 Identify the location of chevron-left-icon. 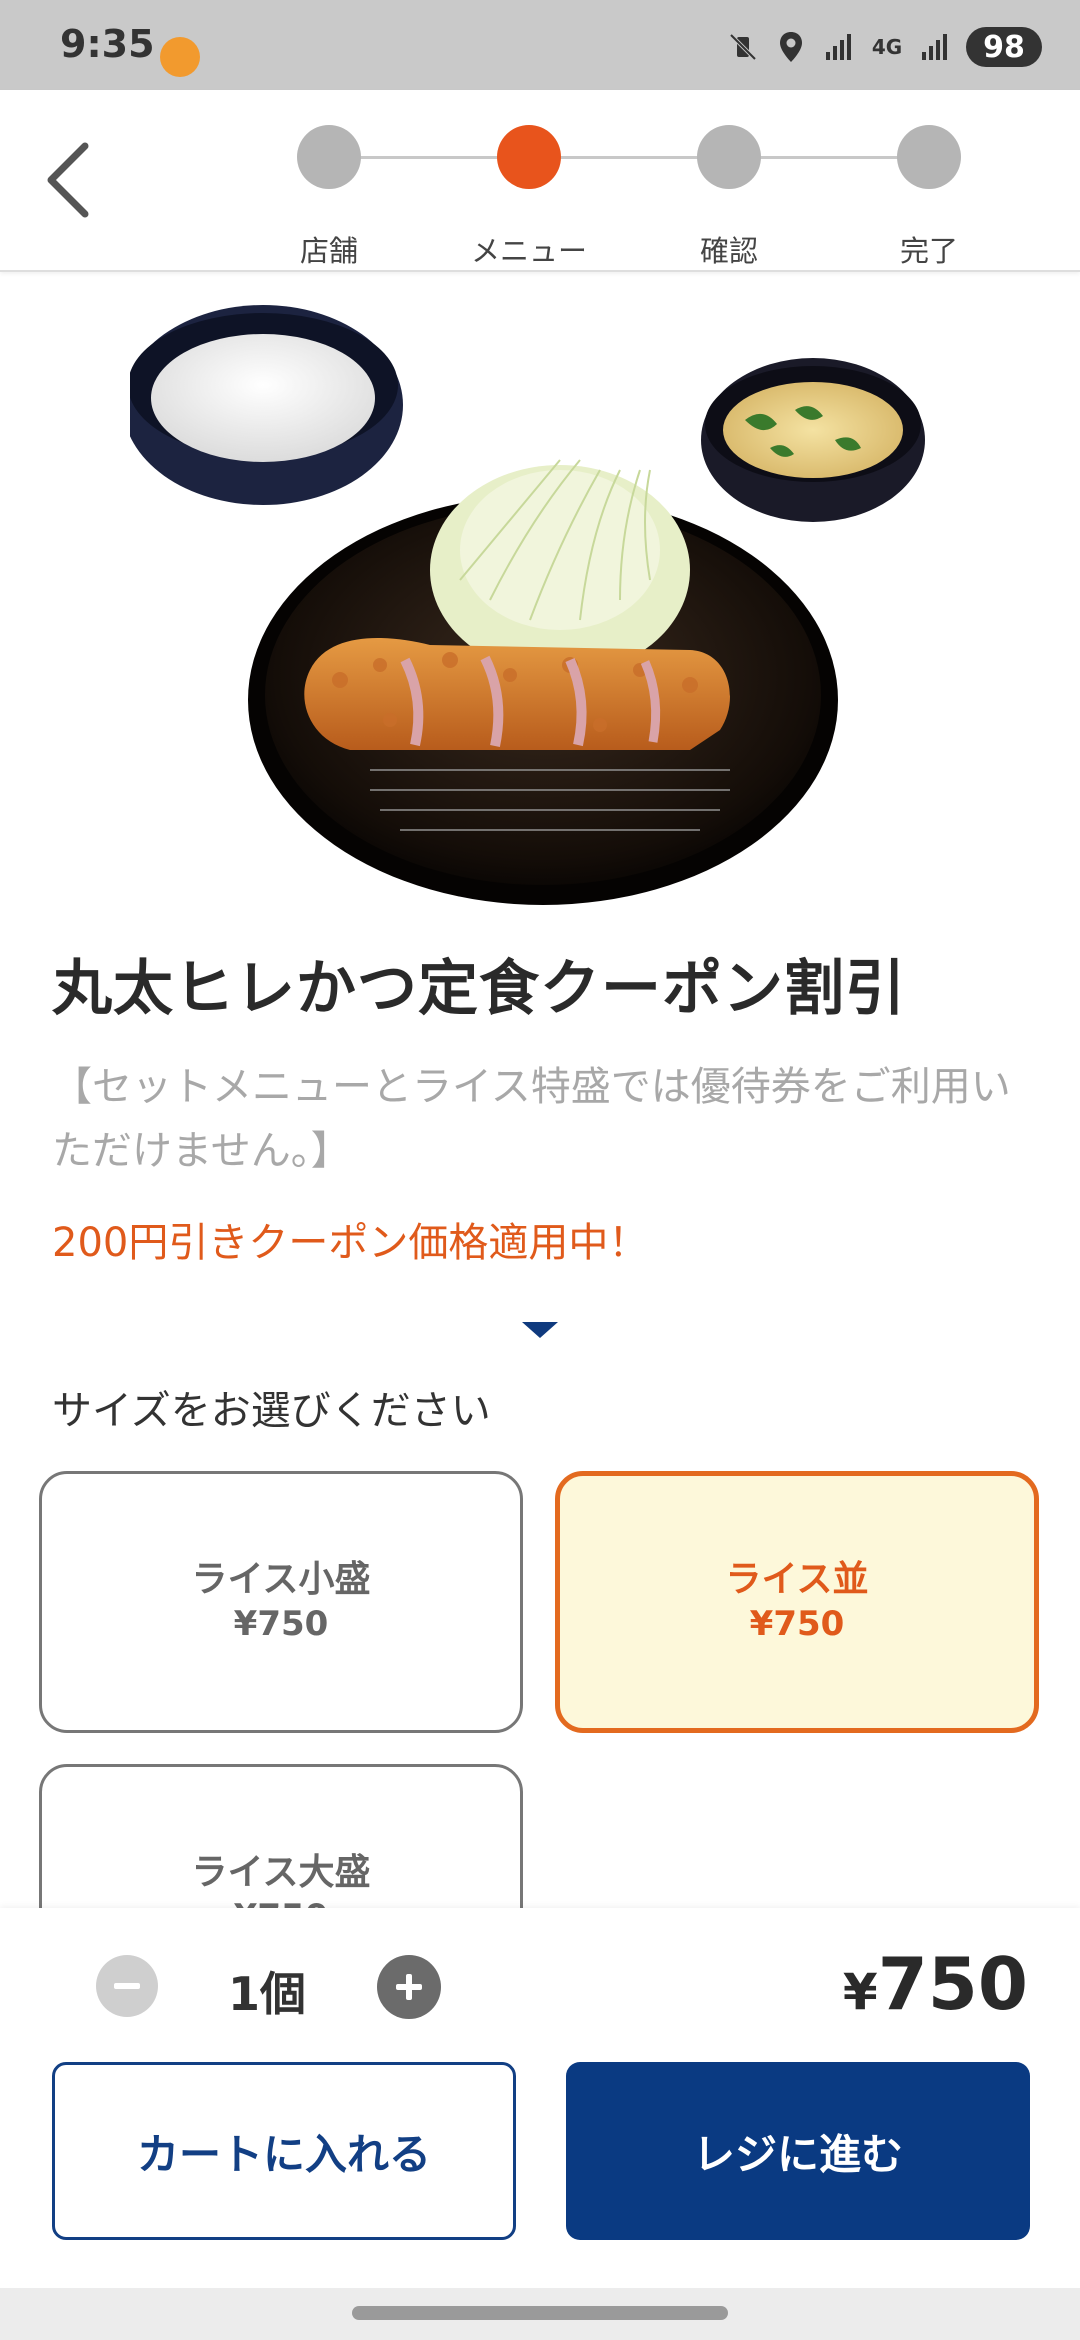
(68, 180).